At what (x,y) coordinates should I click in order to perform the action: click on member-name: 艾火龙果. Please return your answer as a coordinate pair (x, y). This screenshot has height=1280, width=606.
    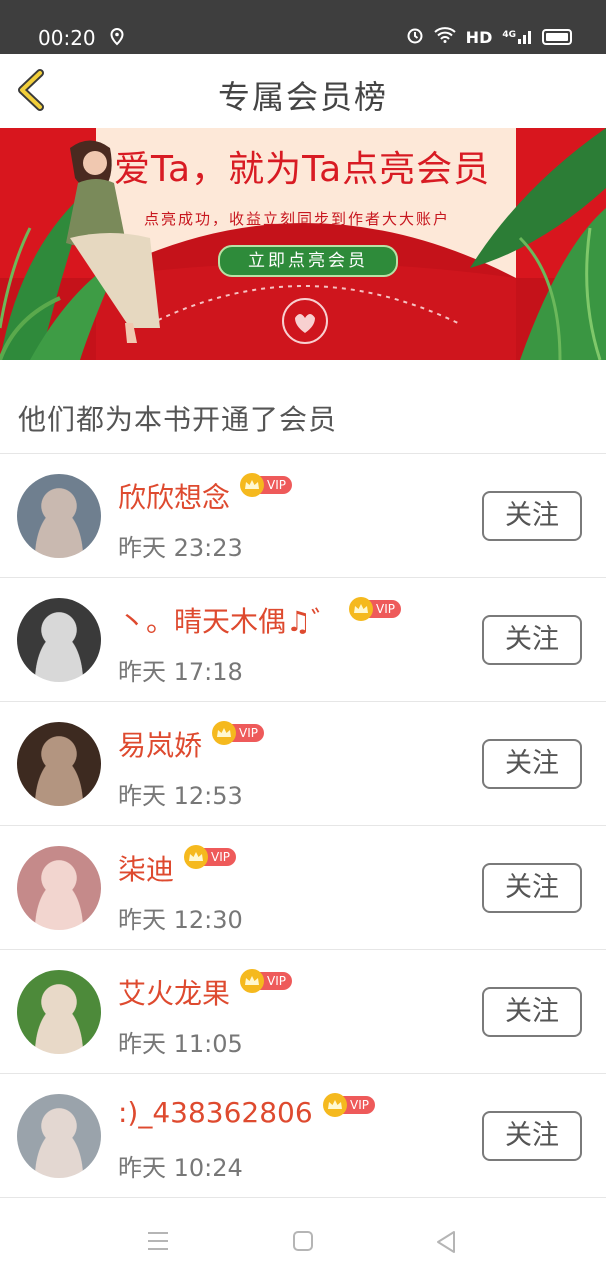
    Looking at the image, I should click on (174, 992).